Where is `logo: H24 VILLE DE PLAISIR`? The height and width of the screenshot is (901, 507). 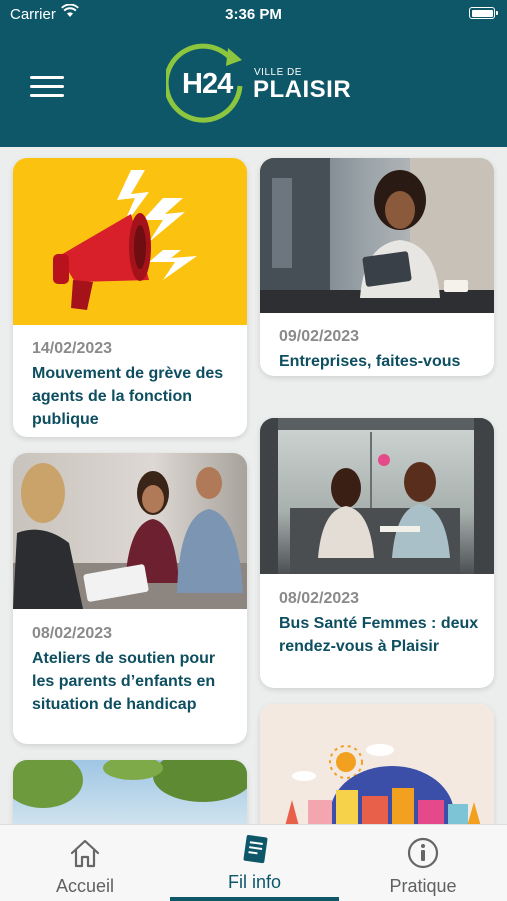 logo: H24 VILLE DE PLAISIR is located at coordinates (261, 84).